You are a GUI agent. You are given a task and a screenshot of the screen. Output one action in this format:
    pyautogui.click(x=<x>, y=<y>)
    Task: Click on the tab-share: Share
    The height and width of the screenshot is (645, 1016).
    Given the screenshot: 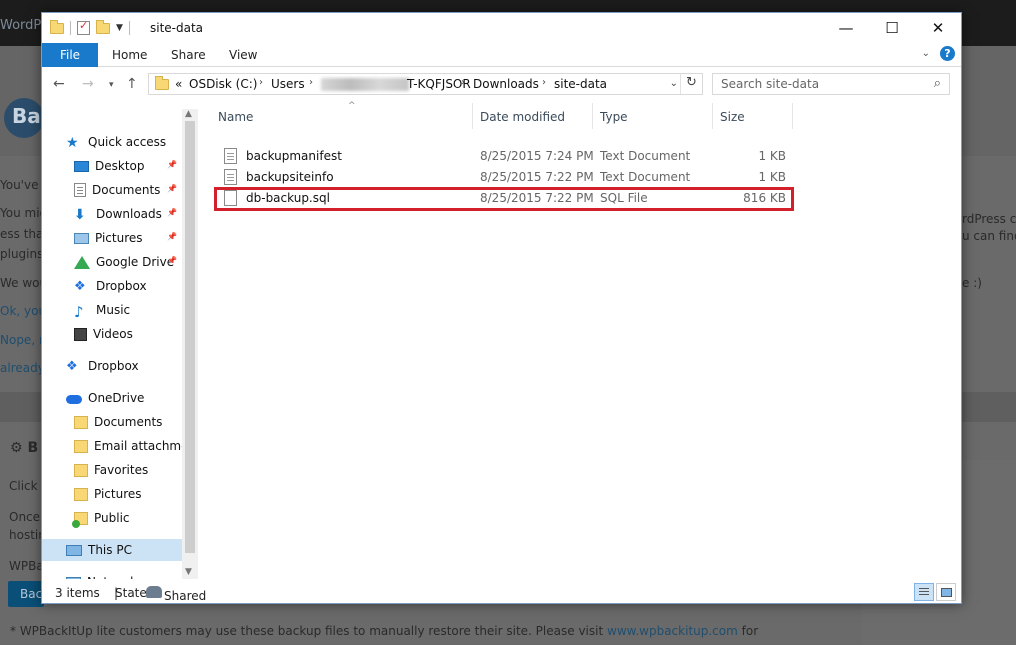 What is the action you would take?
    pyautogui.click(x=188, y=55)
    